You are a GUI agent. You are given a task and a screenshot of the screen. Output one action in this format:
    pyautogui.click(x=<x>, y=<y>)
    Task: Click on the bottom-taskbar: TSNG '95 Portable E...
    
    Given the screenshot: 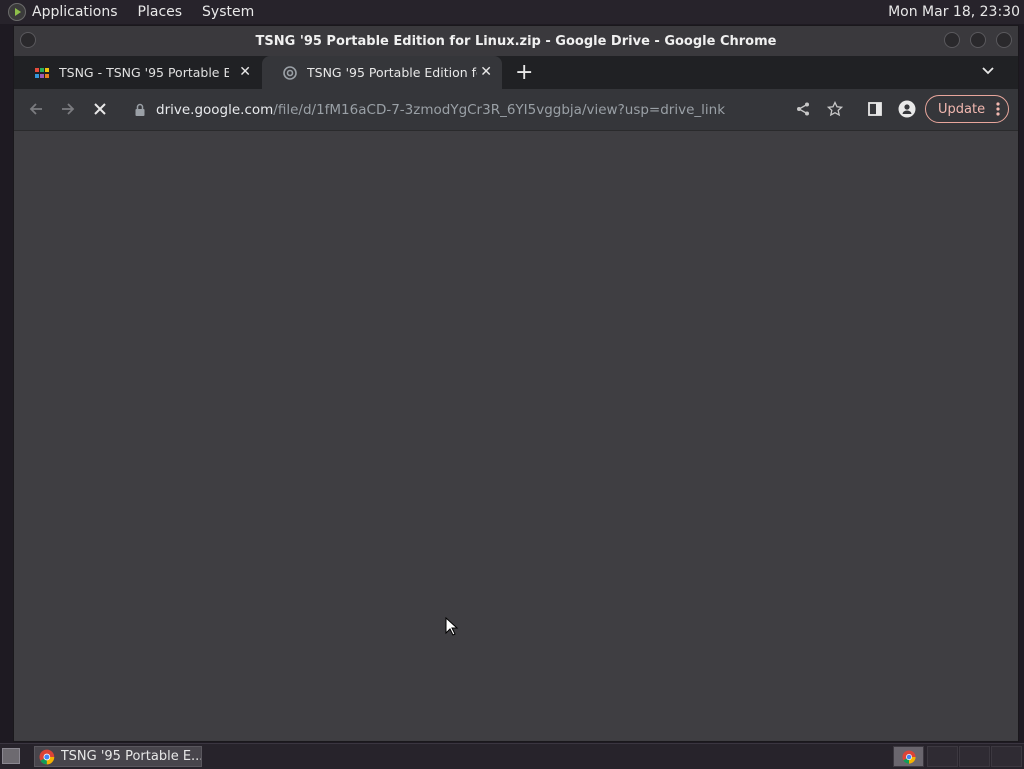 What is the action you would take?
    pyautogui.click(x=512, y=756)
    